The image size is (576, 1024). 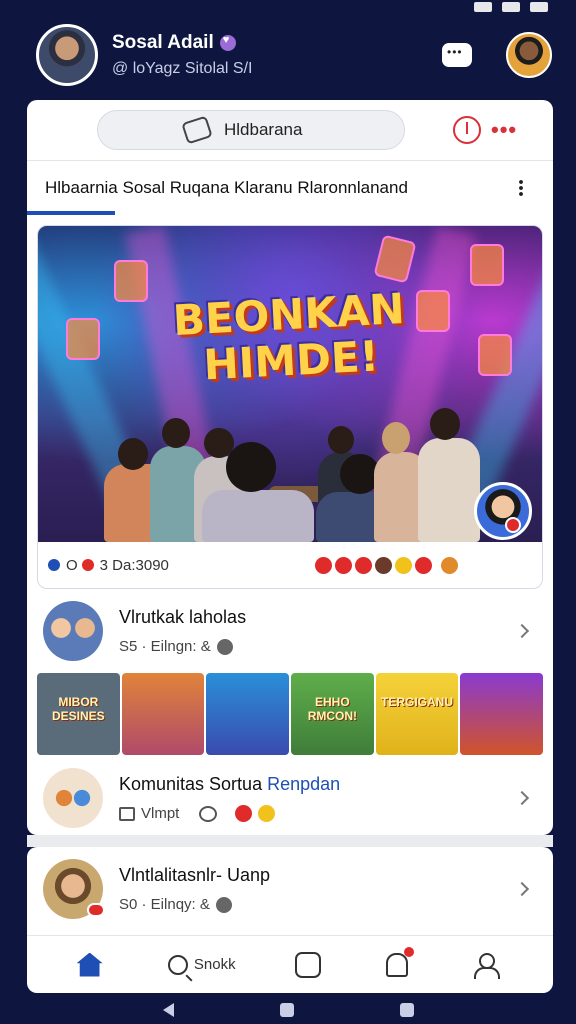 What do you see at coordinates (290, 631) in the screenshot?
I see `list-item: Vlrutkak laholas S5 · Eilngn: &` at bounding box center [290, 631].